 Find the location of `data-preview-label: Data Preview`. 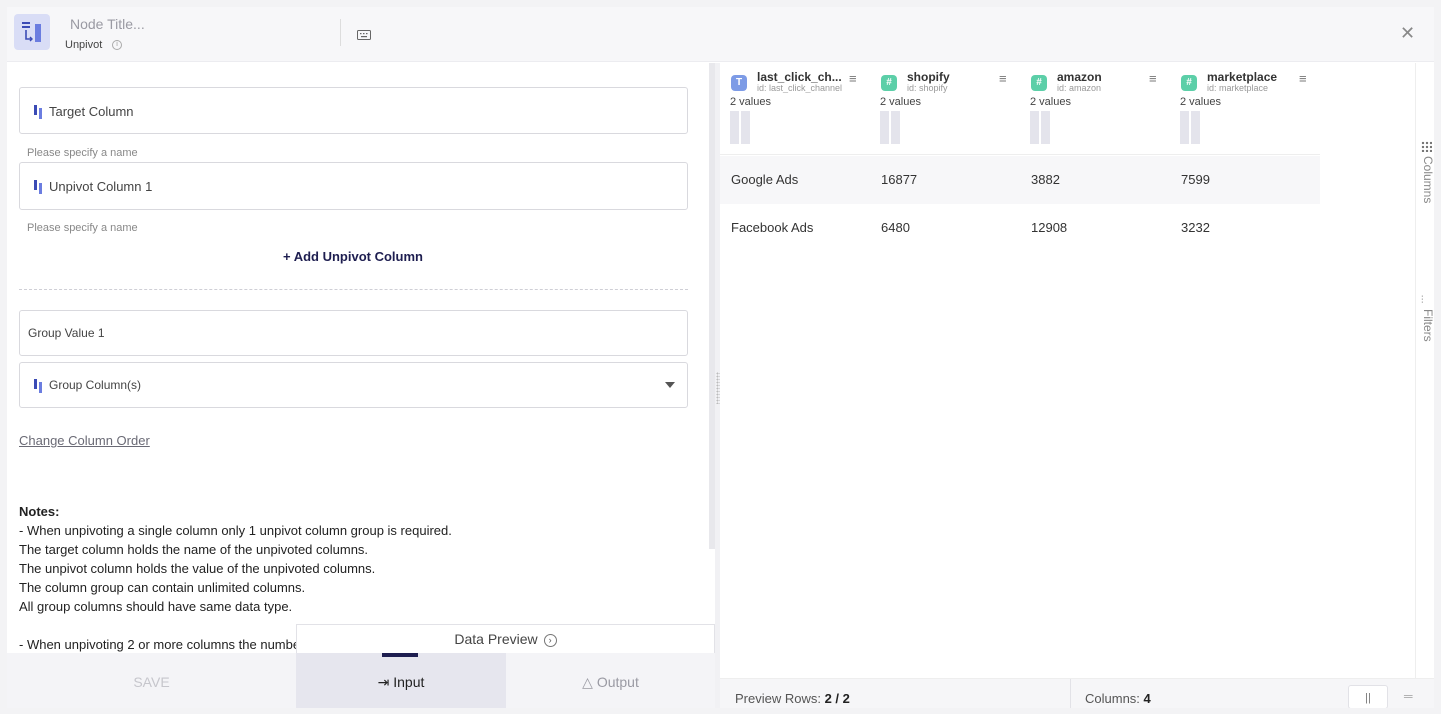

data-preview-label: Data Preview is located at coordinates (496, 639).